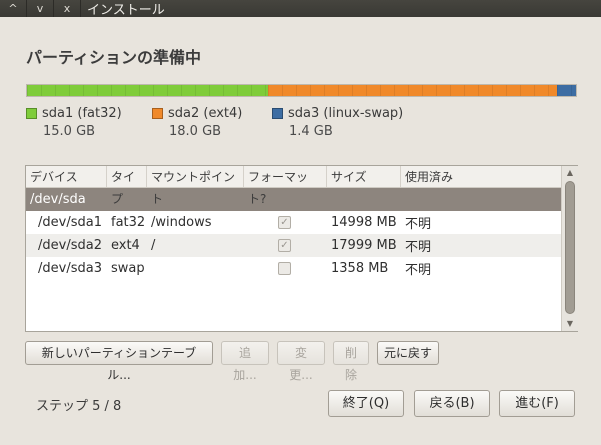  I want to click on window-title: インストール, so click(126, 10).